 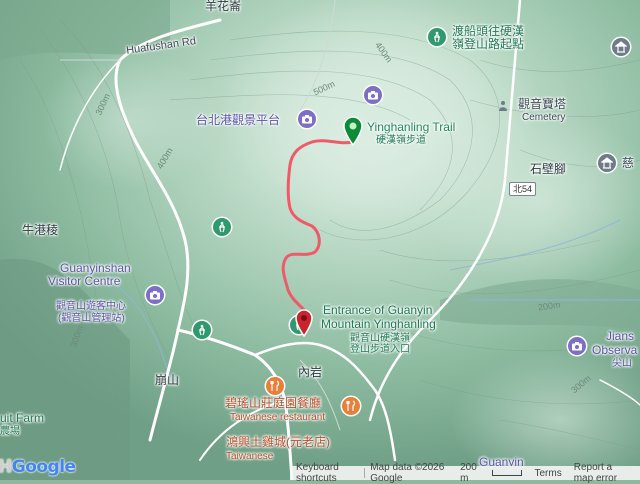 I want to click on entrance-label-2: Mountain Yinghanling, so click(x=378, y=324).